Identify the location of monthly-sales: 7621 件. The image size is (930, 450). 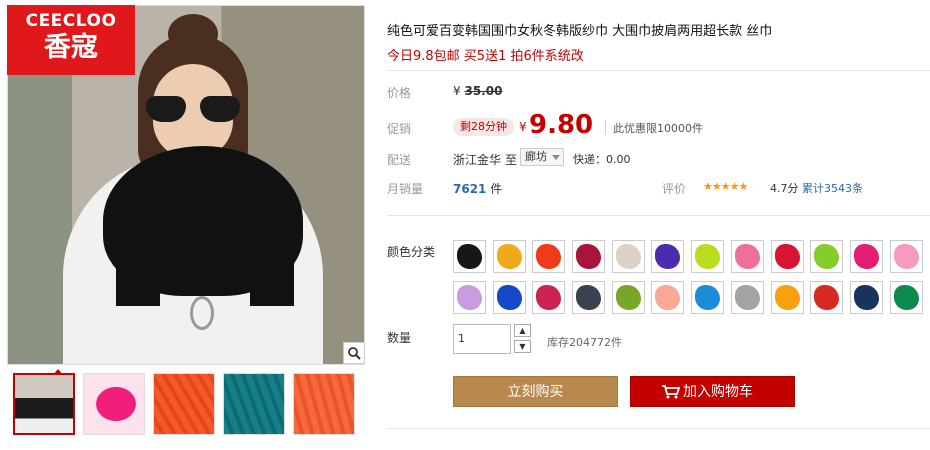
(477, 188).